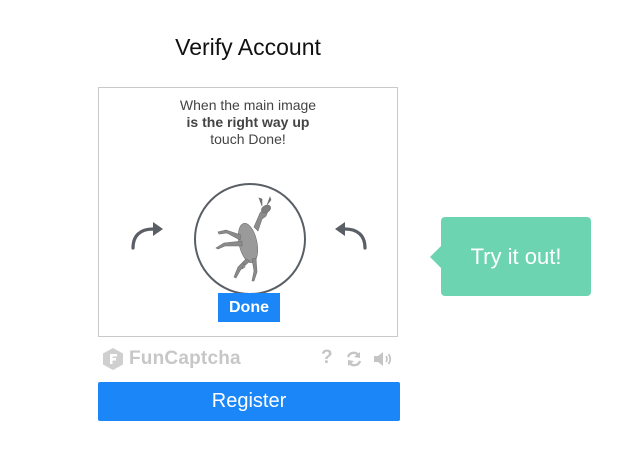 The image size is (621, 453). What do you see at coordinates (113, 359) in the screenshot?
I see `funcaptcha-logo-icon` at bounding box center [113, 359].